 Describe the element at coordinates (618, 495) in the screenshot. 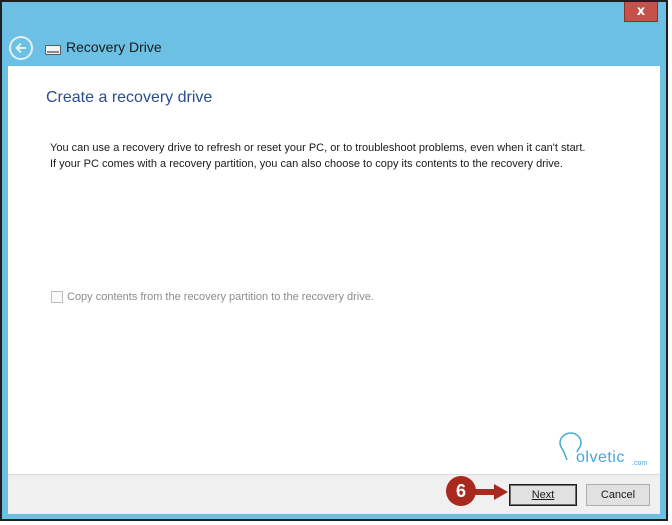

I see `cancel-button: Cancel` at that location.